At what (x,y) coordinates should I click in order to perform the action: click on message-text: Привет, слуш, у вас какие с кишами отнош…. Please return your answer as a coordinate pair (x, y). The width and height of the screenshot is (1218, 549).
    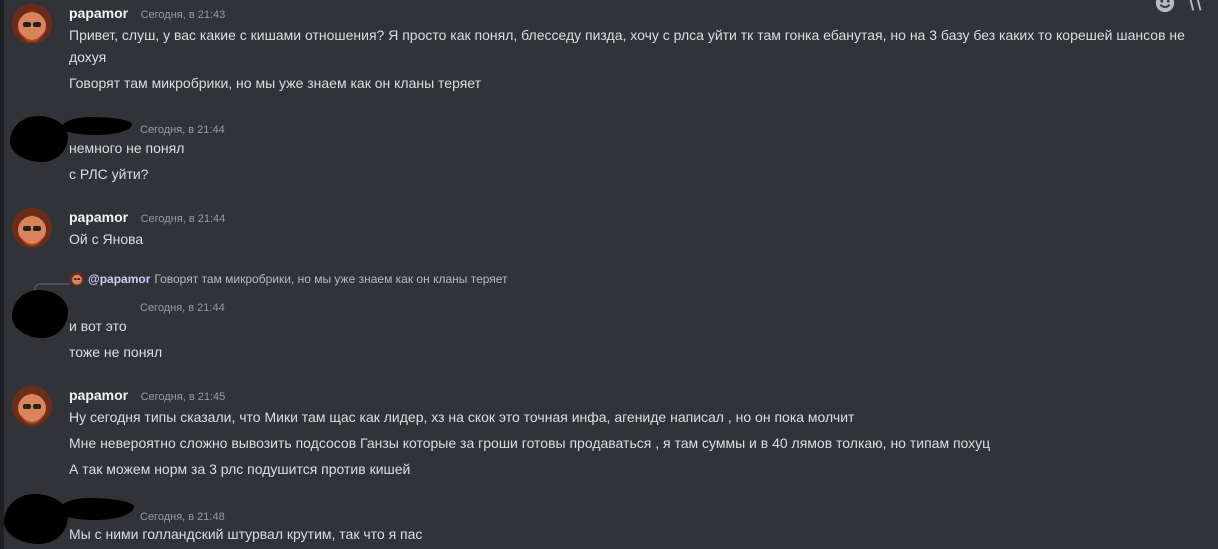
    Looking at the image, I should click on (627, 46).